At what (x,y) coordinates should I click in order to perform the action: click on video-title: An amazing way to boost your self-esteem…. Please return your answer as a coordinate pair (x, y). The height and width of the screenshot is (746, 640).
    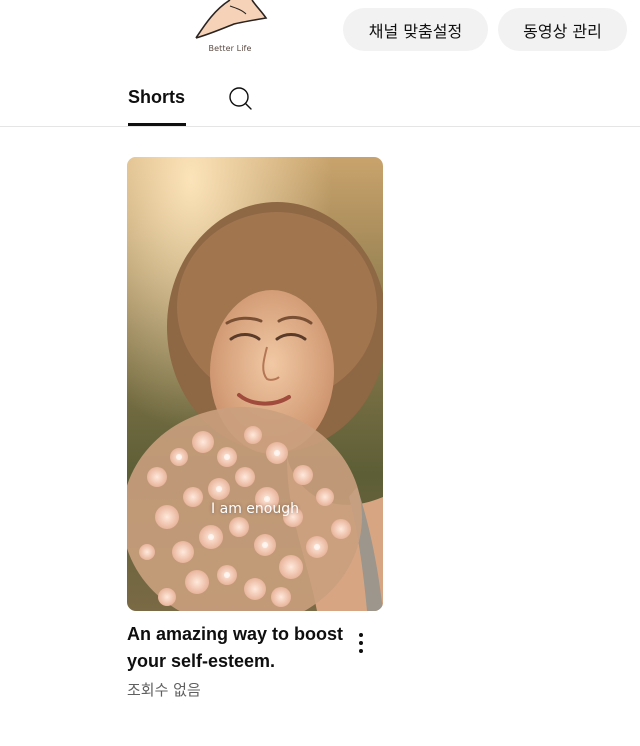
    Looking at the image, I should click on (239, 648).